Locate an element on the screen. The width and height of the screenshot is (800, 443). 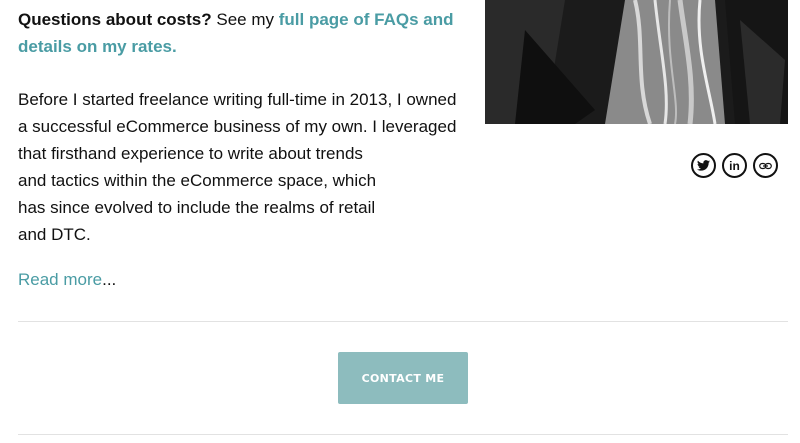
costs-question: Questions about costs? is located at coordinates (115, 19).